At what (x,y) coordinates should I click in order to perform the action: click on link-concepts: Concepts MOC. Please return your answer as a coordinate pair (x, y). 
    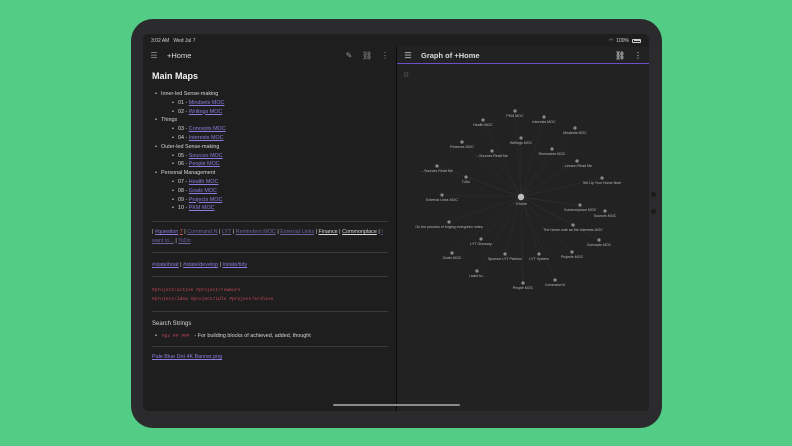
    Looking at the image, I should click on (207, 129).